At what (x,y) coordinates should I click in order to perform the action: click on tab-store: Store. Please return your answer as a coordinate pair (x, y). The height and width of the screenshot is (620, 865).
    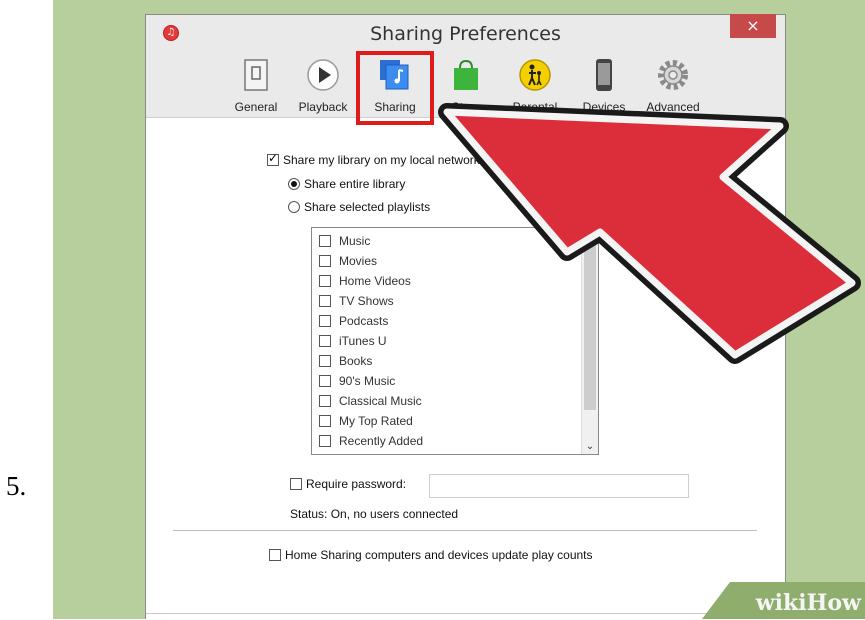
    Looking at the image, I should click on (466, 85).